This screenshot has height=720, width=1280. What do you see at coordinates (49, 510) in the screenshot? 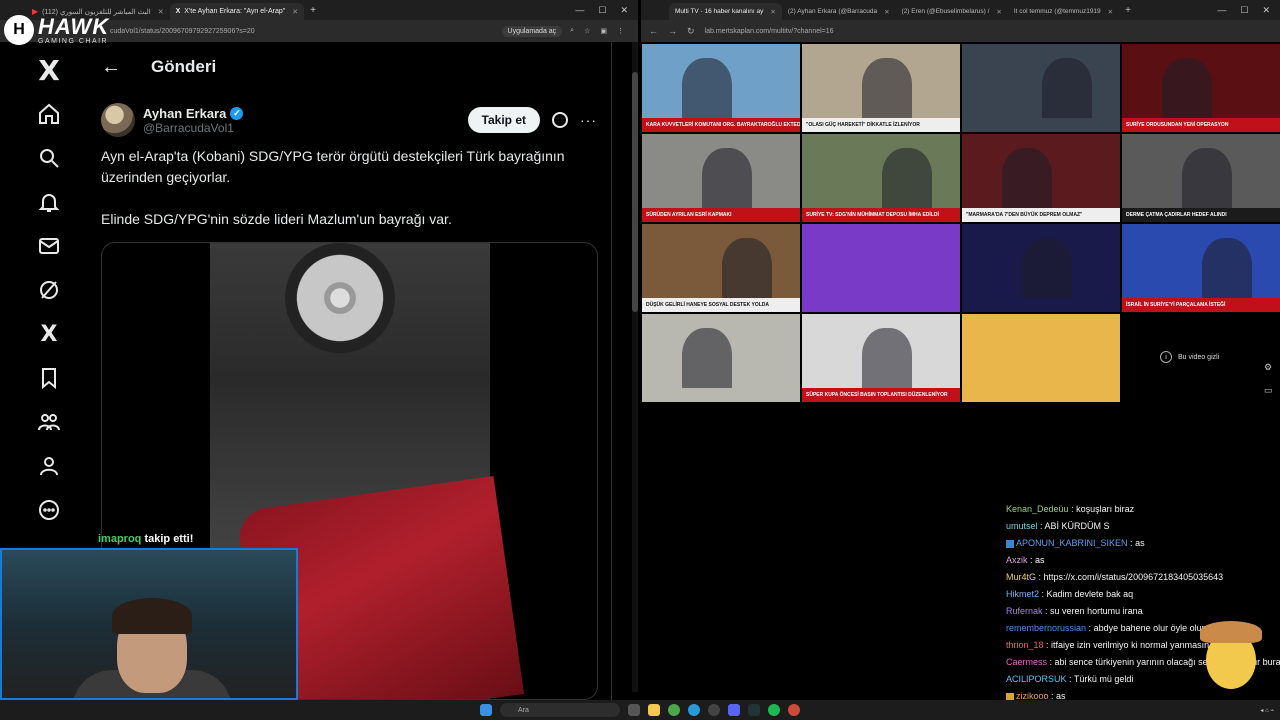
I see `nav-more` at bounding box center [49, 510].